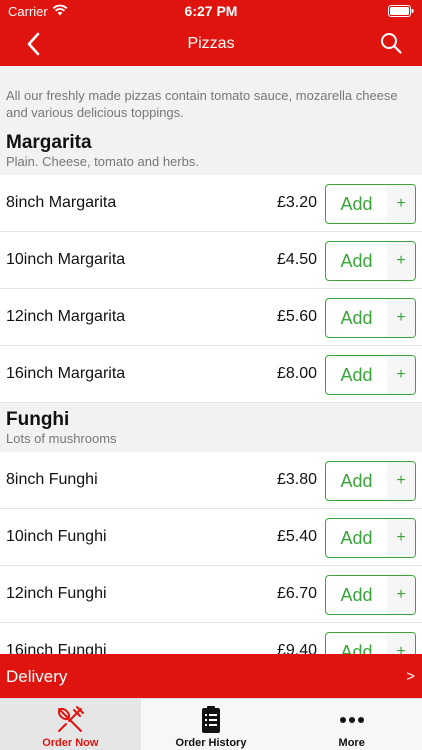 The image size is (422, 750). What do you see at coordinates (296, 202) in the screenshot?
I see `item-price: £3.20` at bounding box center [296, 202].